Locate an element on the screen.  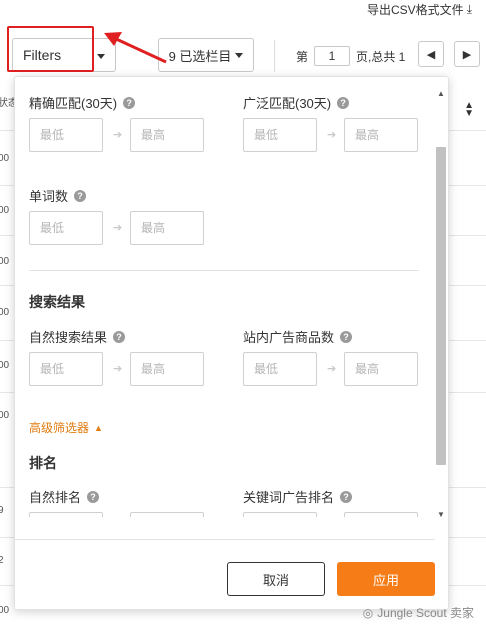
organic-results-text: 自然搜索结果 is located at coordinates (68, 337).